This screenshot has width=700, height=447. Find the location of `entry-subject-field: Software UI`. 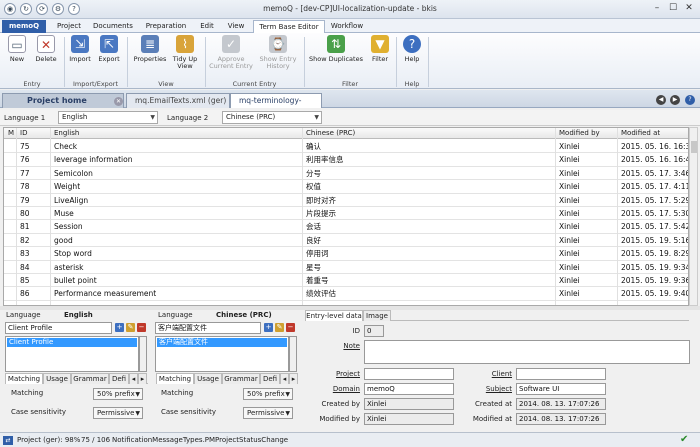

entry-subject-field: Software UI is located at coordinates (561, 389).